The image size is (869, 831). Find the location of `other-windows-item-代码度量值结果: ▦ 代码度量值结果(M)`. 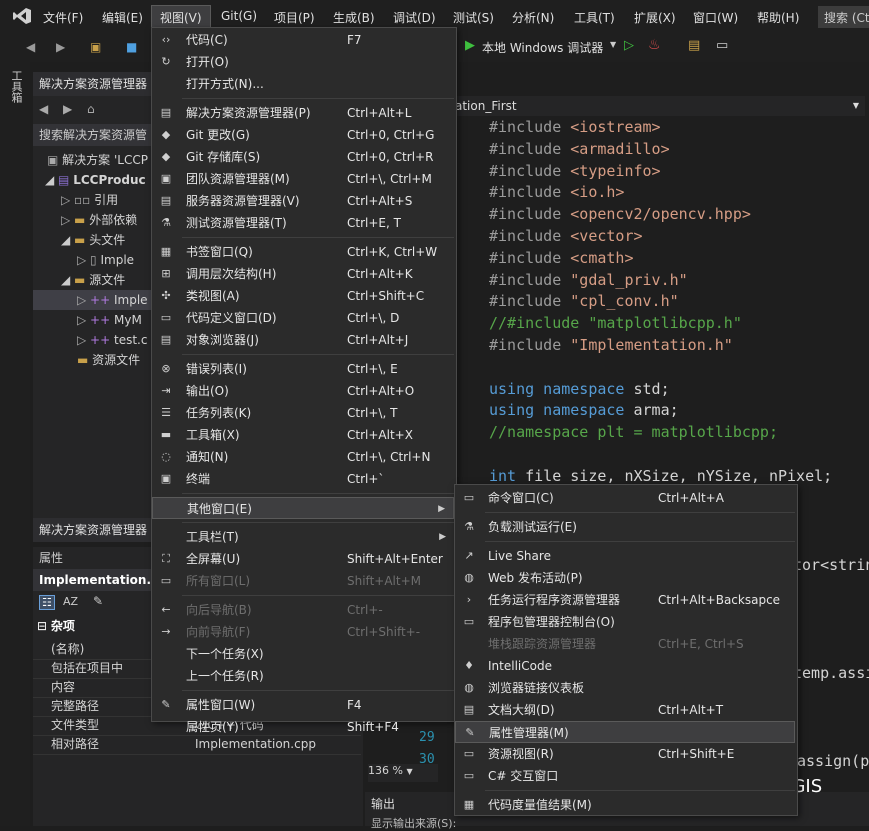

other-windows-item-代码度量值结果: ▦ 代码度量值结果(M) is located at coordinates (625, 805).